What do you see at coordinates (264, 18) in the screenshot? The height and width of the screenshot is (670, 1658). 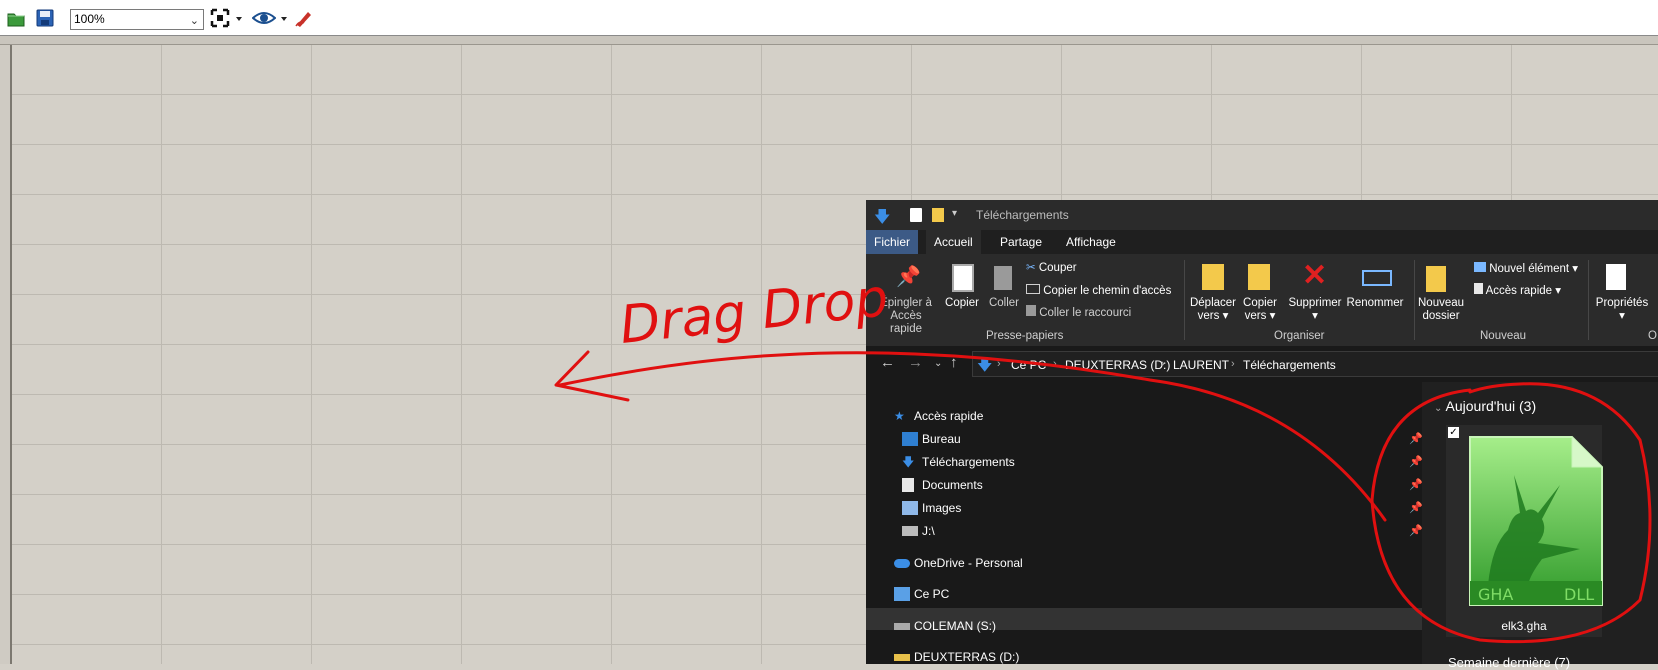 I see `preview-eye-icon` at bounding box center [264, 18].